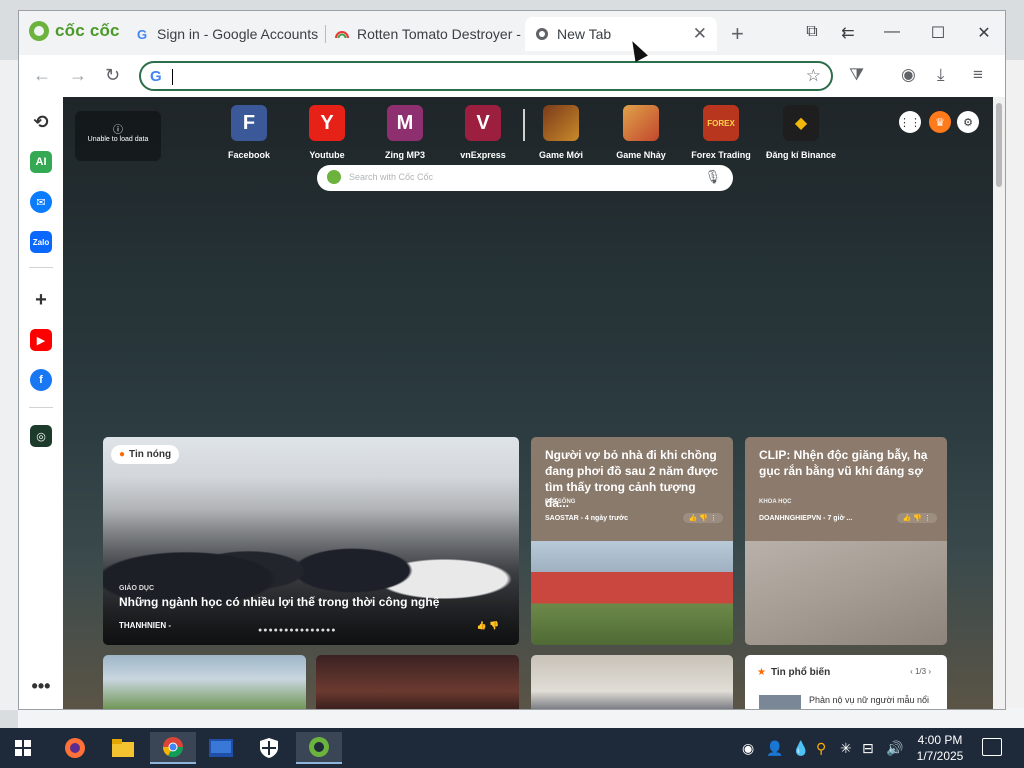 This screenshot has height=768, width=1024. What do you see at coordinates (700, 34) in the screenshot?
I see `close-tab-icon: ✕` at bounding box center [700, 34].